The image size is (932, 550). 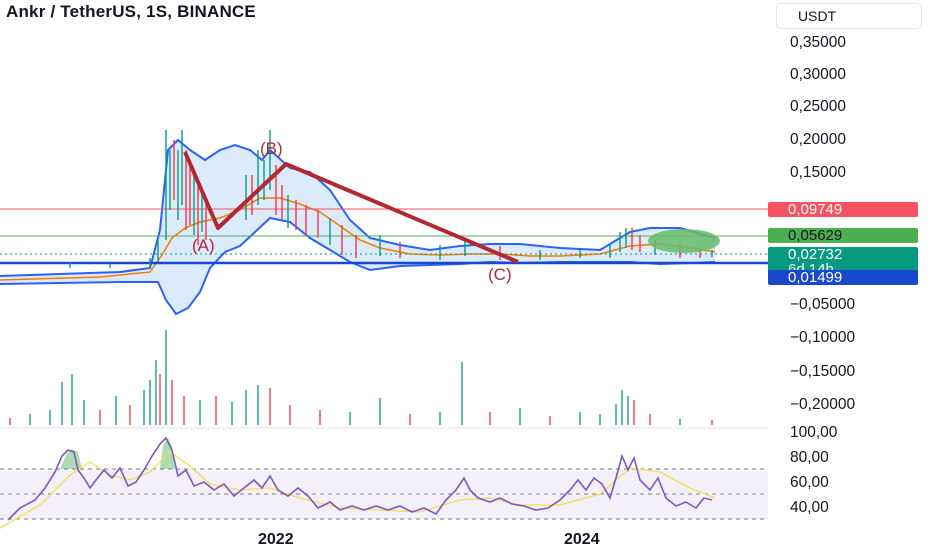 I want to click on price-axis-label: 0,20000, so click(x=818, y=139).